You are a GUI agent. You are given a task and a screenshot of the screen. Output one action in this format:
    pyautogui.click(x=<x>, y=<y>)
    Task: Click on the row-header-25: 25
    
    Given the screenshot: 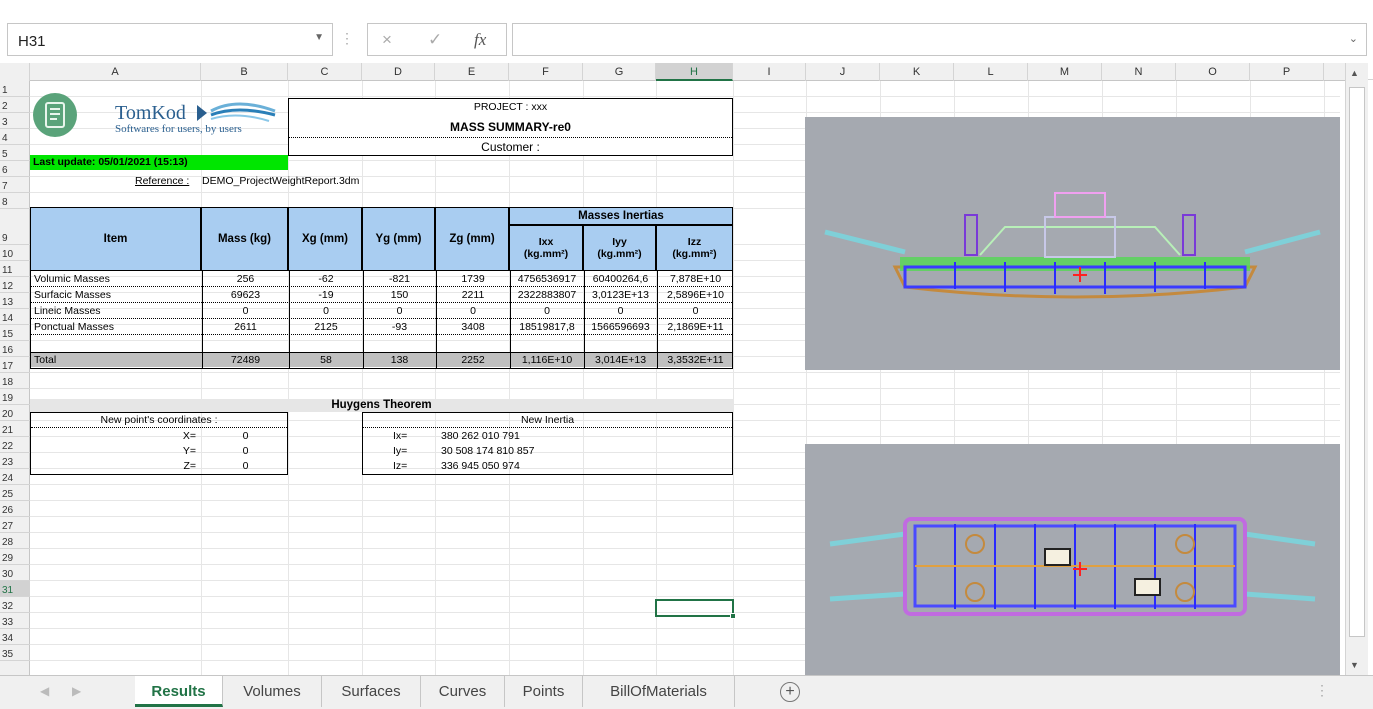 What is the action you would take?
    pyautogui.click(x=15, y=493)
    